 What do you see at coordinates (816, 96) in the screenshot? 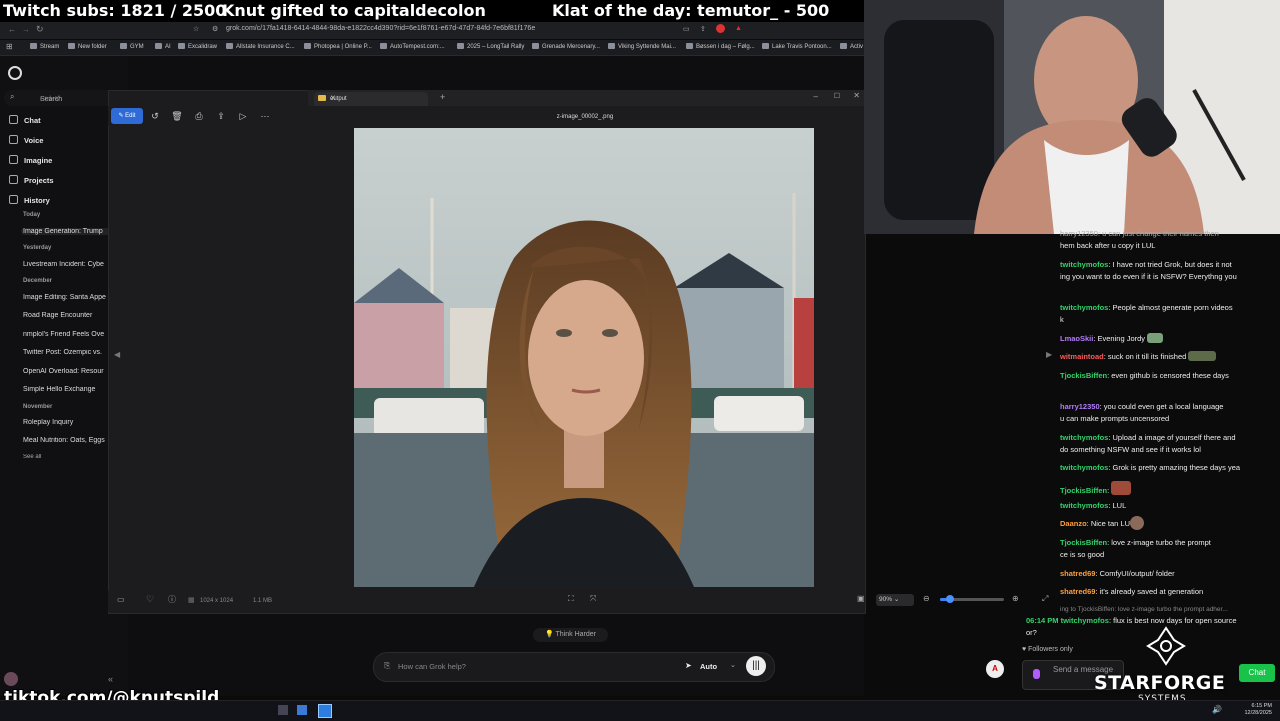
I see `minimize-icon: –` at bounding box center [816, 96].